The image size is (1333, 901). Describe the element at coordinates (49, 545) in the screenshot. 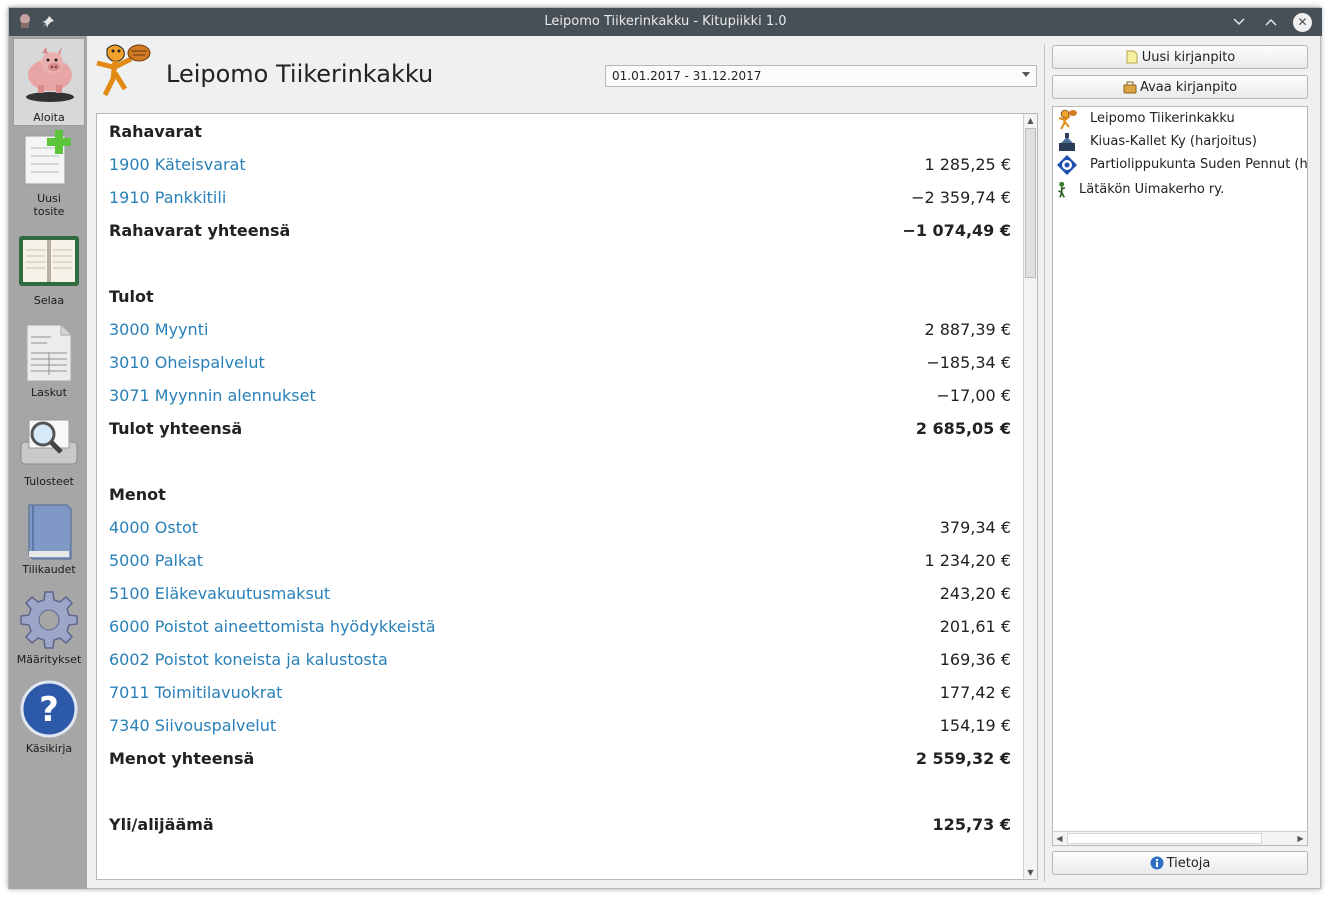

I see `sidebar-item-tilikaudet: Tilikaudet` at that location.